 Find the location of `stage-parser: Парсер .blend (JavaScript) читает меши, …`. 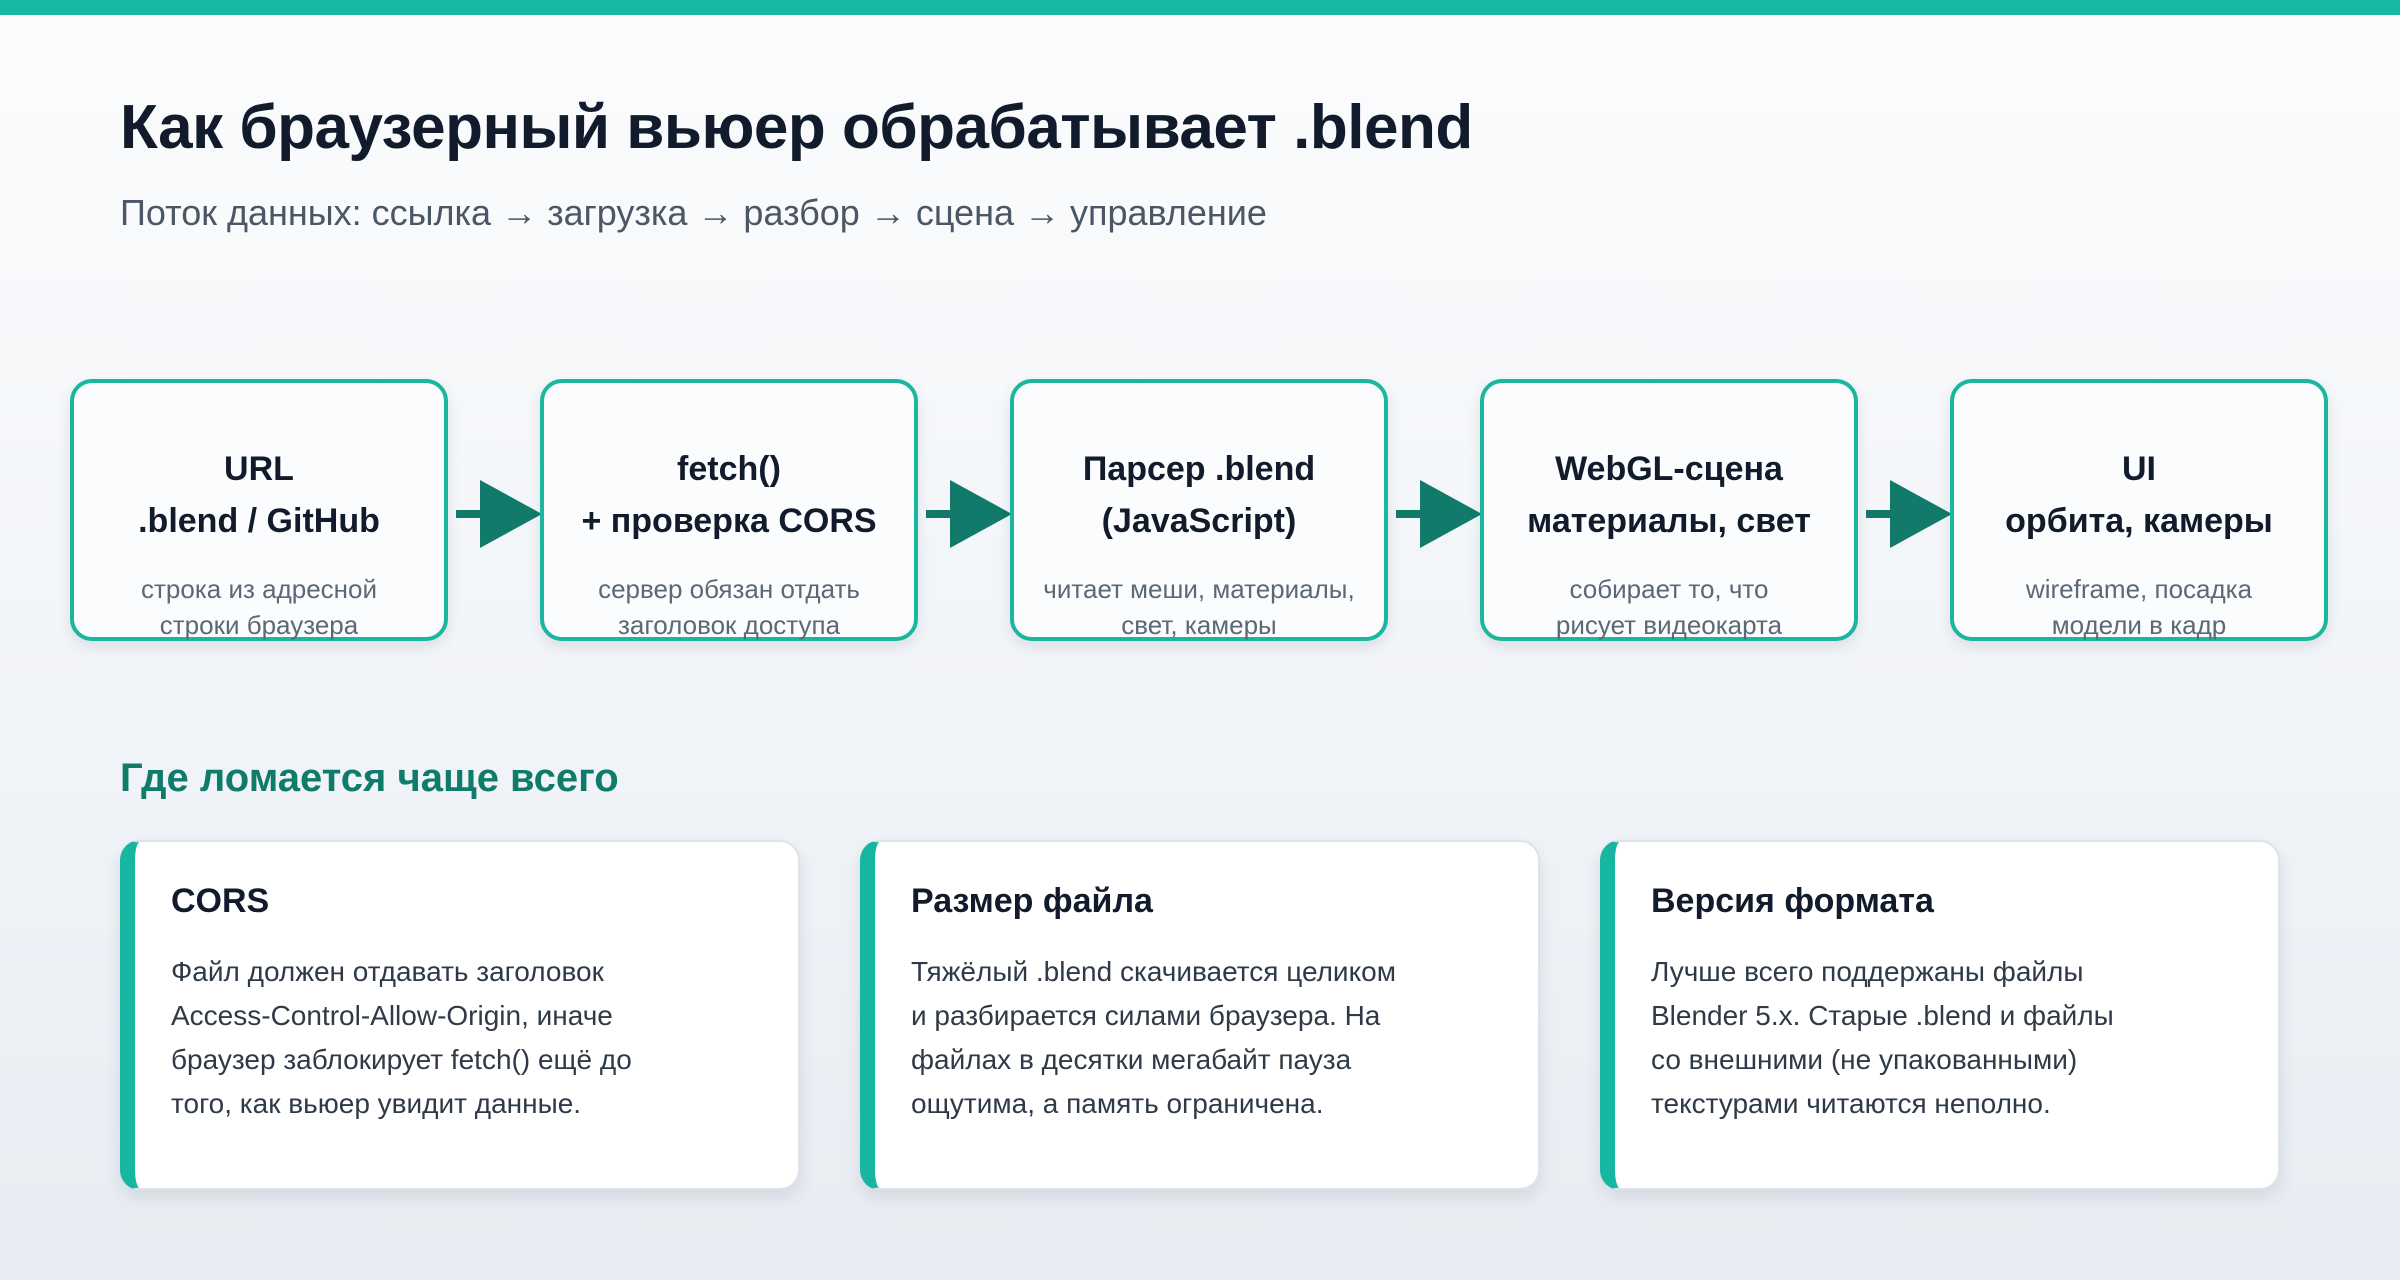

stage-parser: Парсер .blend (JavaScript) читает меши, … is located at coordinates (1199, 510).